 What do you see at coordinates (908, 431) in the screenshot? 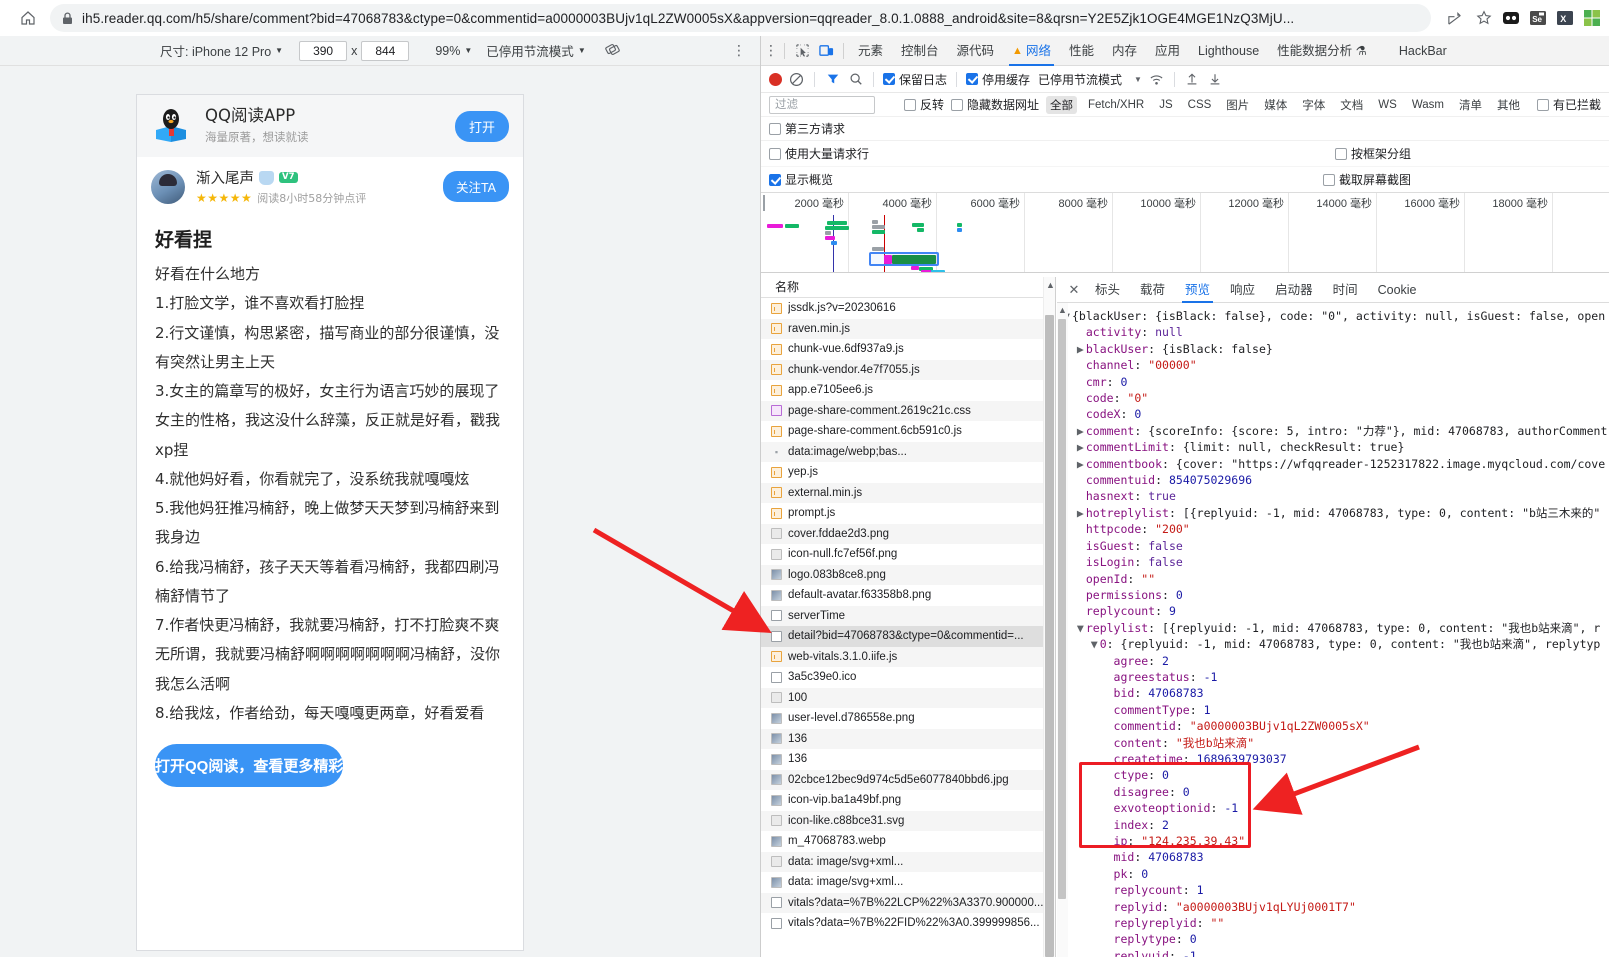
I see `request-row: page-share-comment.6cb591c0.js` at bounding box center [908, 431].